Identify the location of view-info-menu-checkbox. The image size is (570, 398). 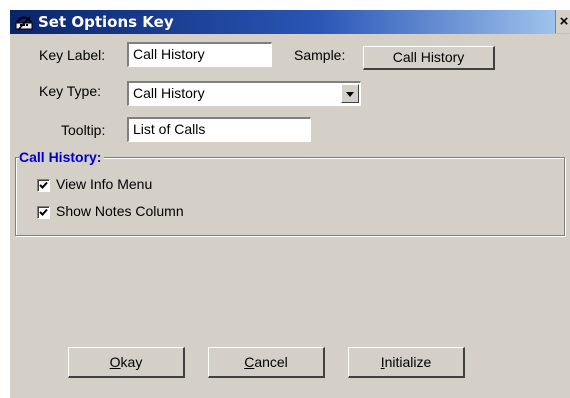
(43, 185).